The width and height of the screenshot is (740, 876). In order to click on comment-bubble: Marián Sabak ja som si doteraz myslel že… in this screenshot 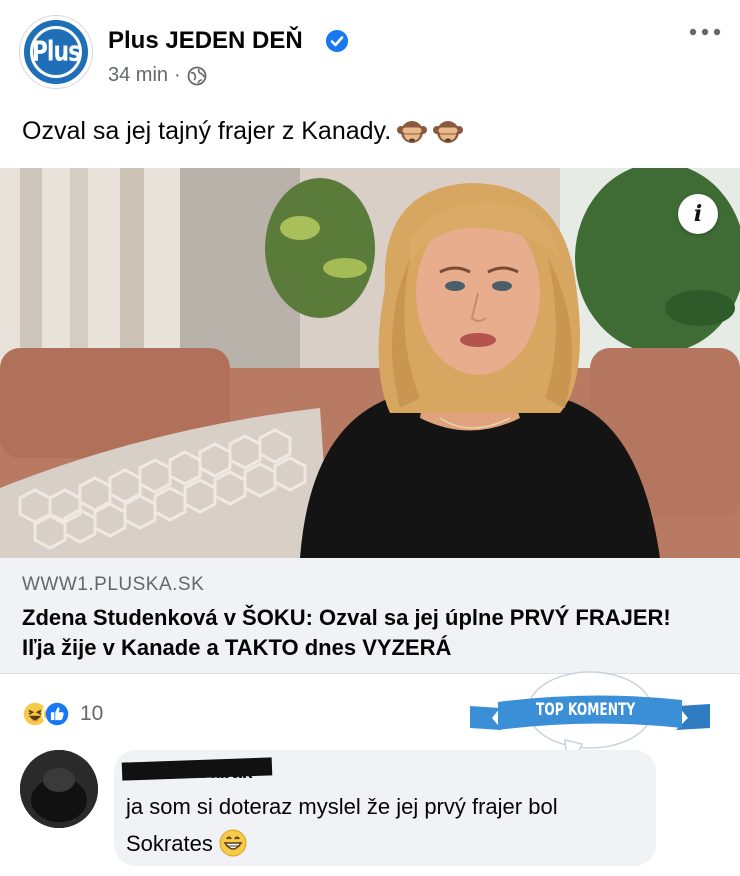, I will do `click(385, 808)`.